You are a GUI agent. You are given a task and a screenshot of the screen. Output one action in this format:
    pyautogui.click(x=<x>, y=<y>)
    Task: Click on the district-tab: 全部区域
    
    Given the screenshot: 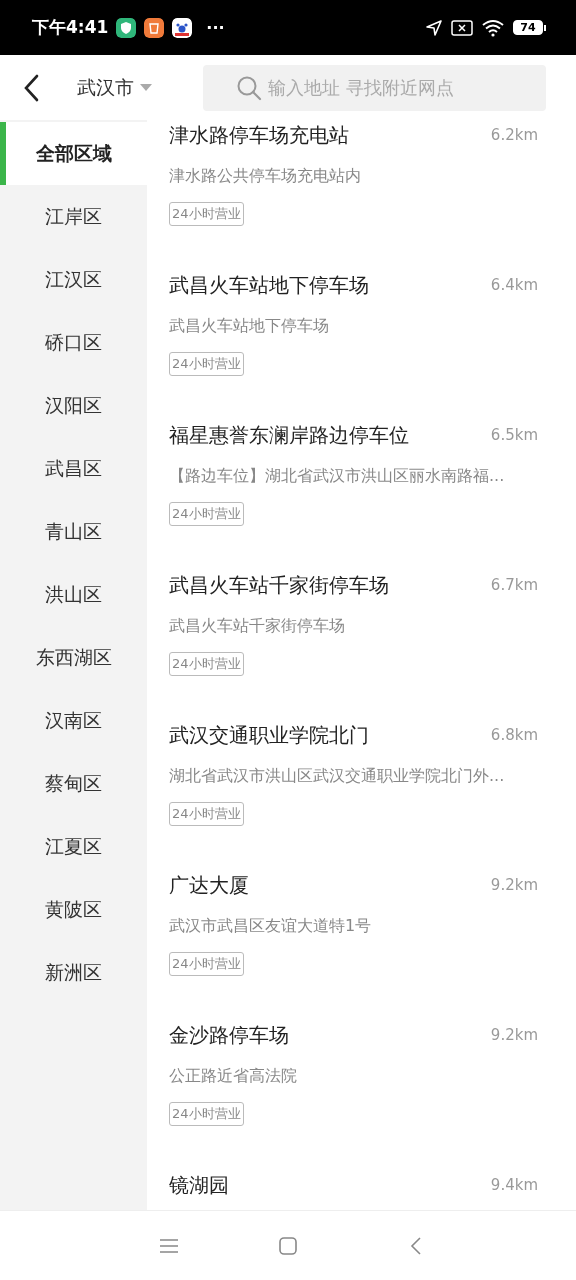 What is the action you would take?
    pyautogui.click(x=73, y=153)
    